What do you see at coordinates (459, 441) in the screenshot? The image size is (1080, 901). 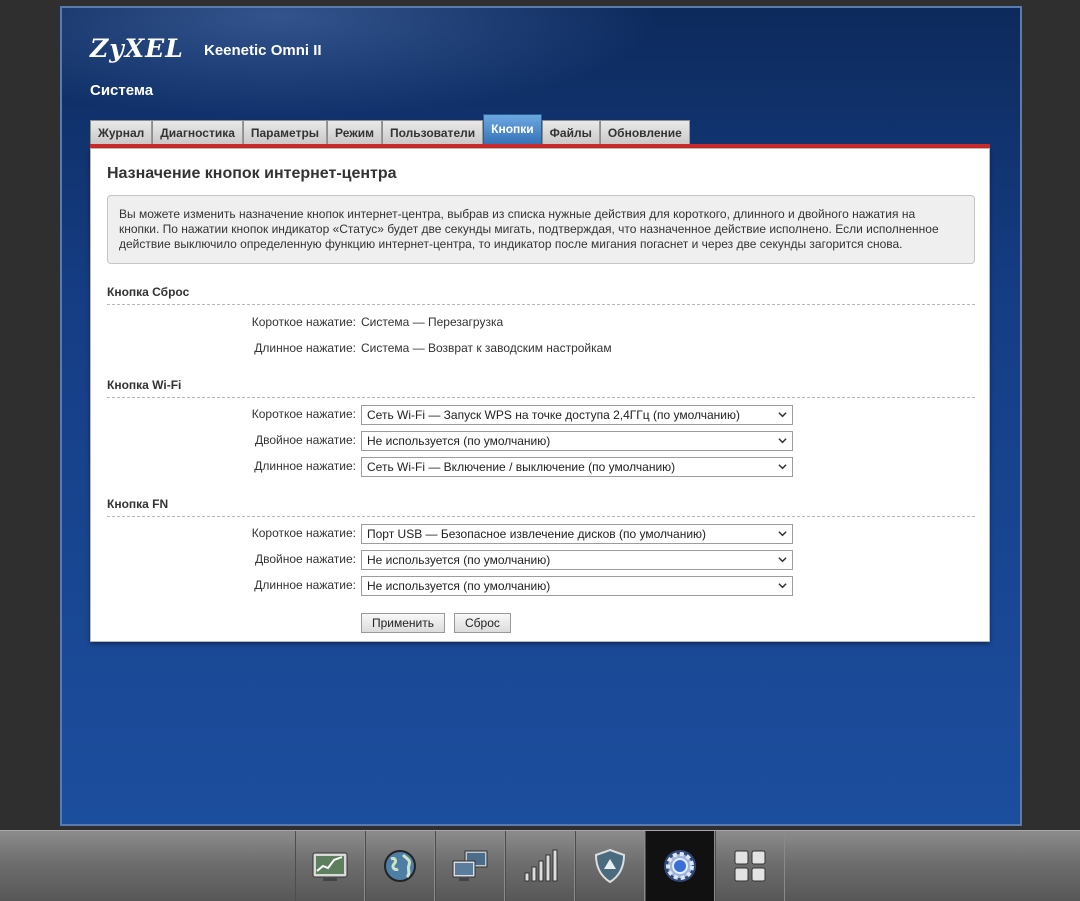 I see `wifi-double-selected: Не используется (по умолчанию)` at bounding box center [459, 441].